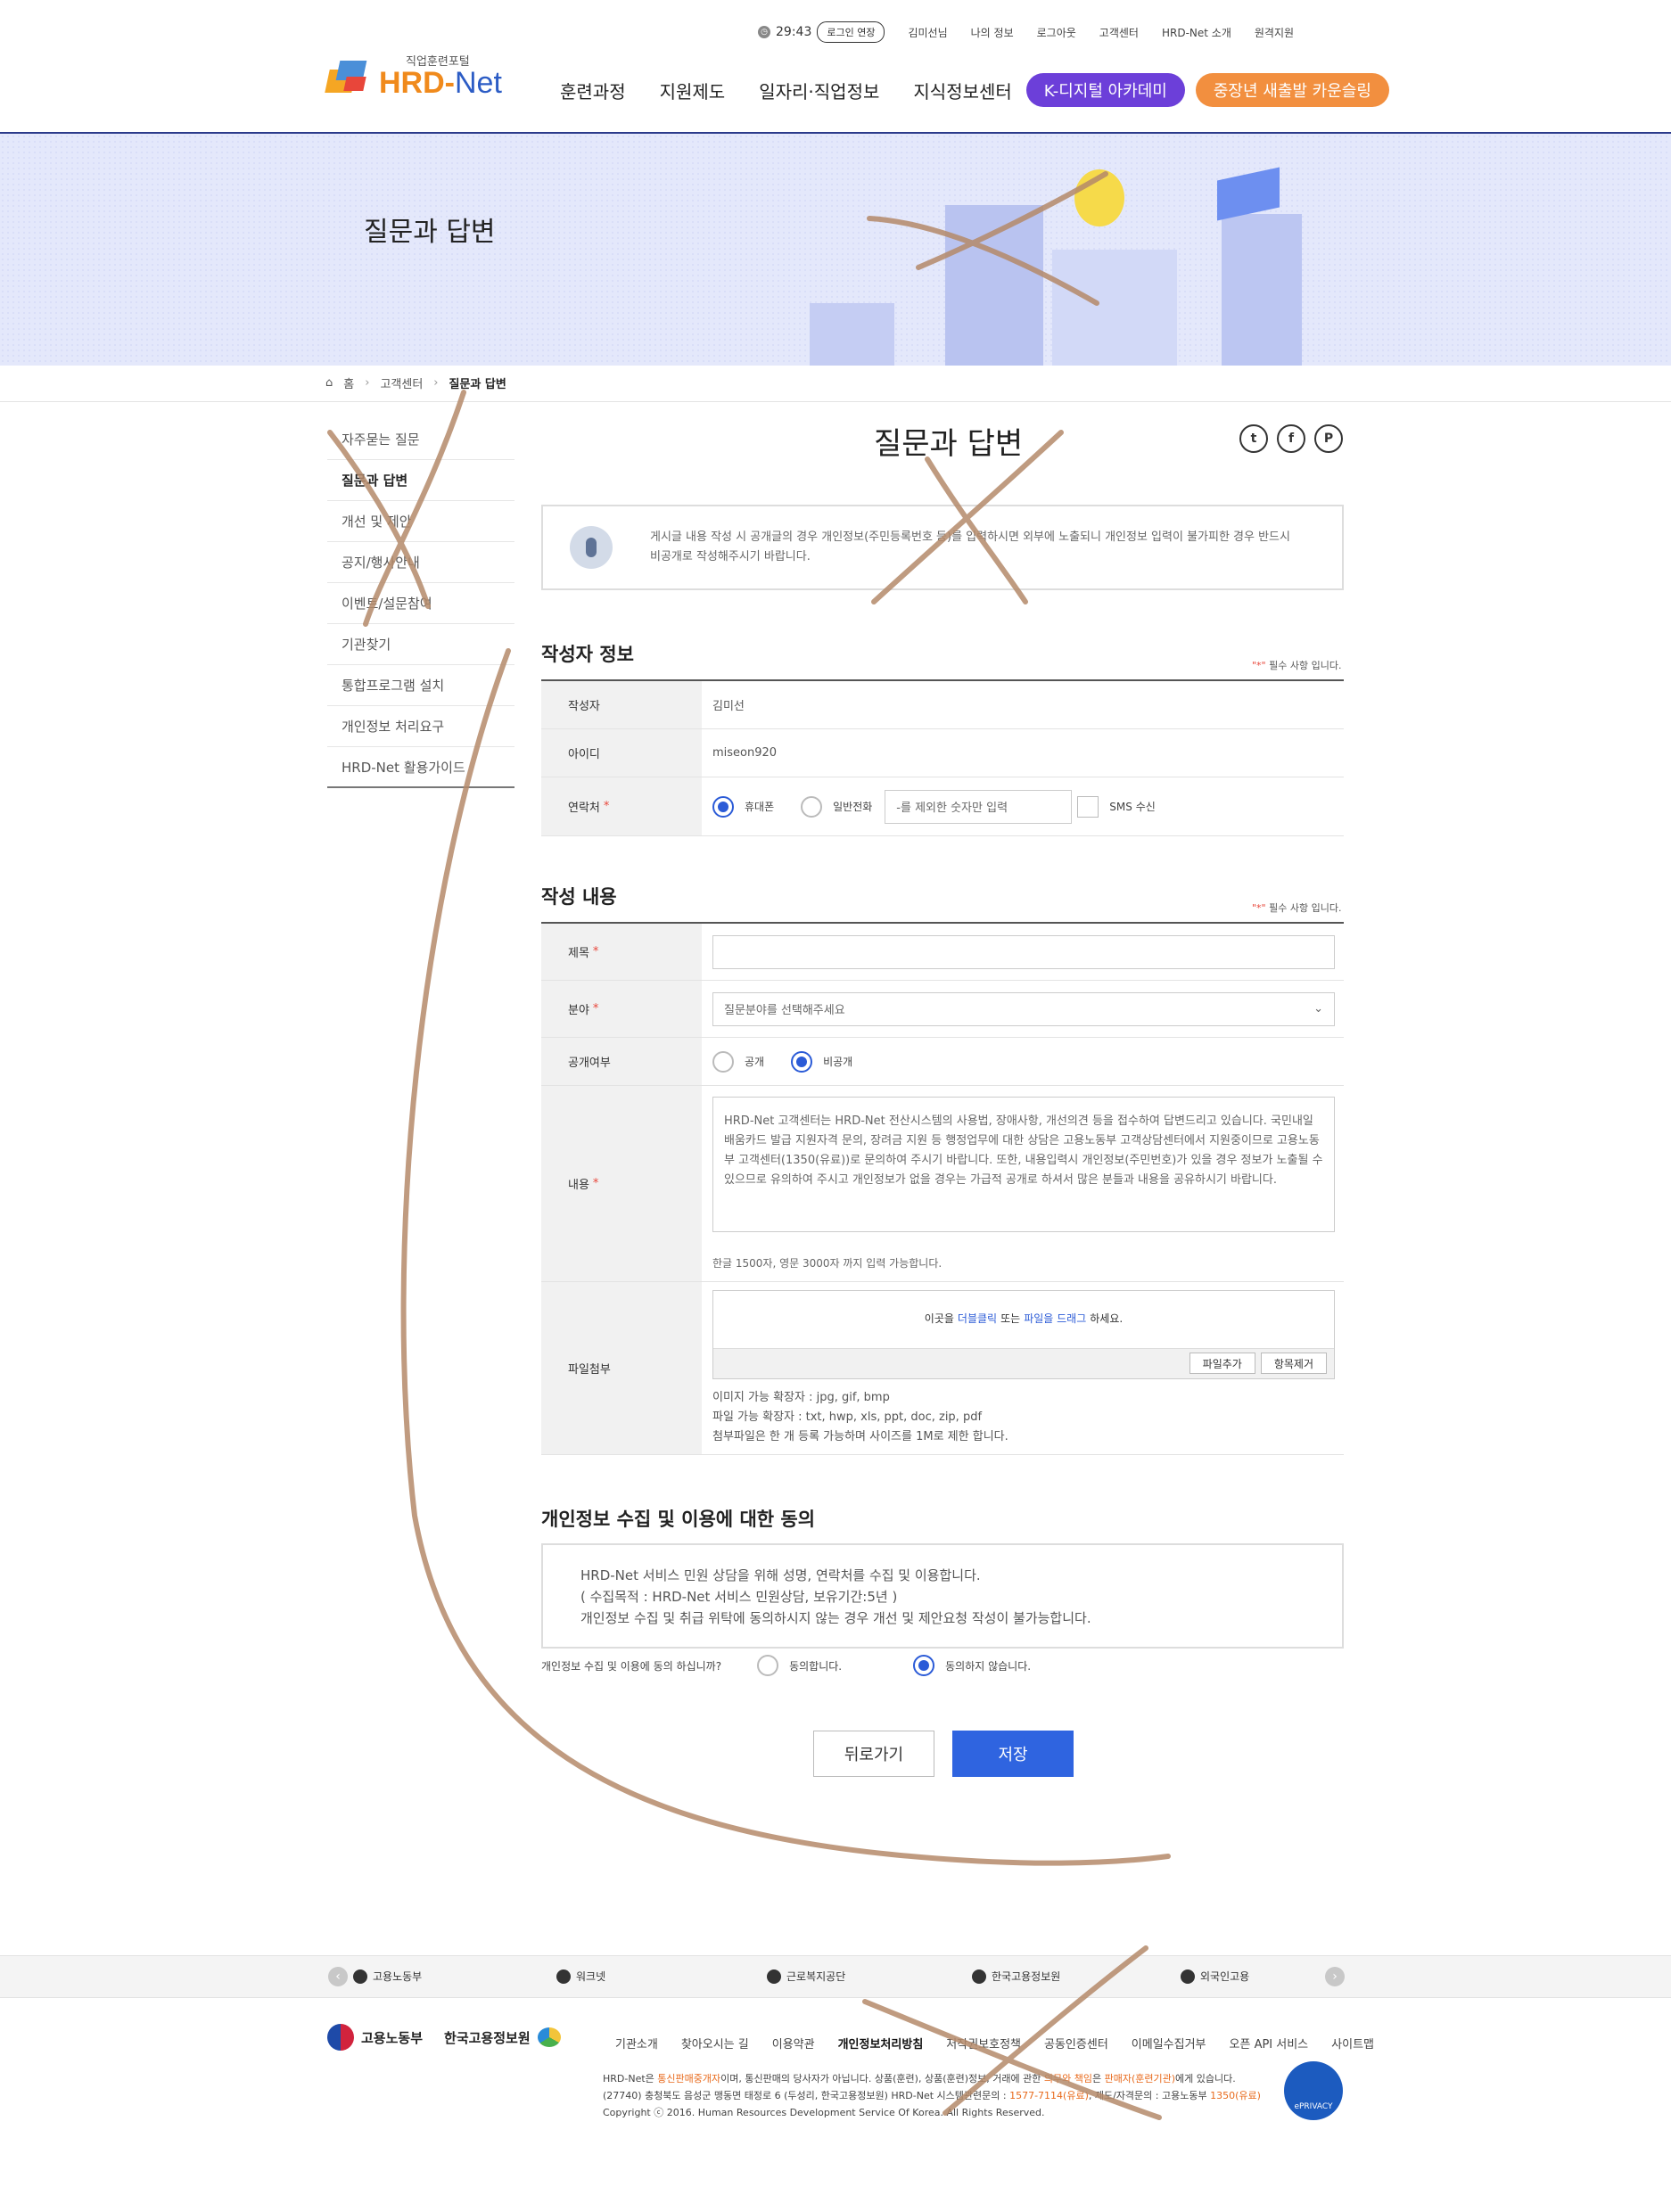 Image resolution: width=1671 pixels, height=2212 pixels. Describe the element at coordinates (1169, 2043) in the screenshot. I see `footer-link-email: 이메일수집거부` at that location.